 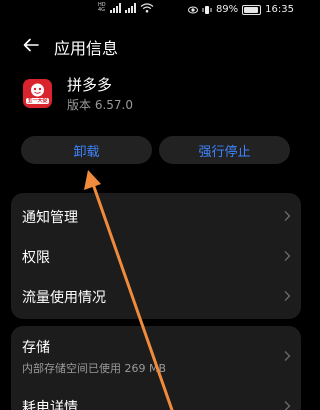 What do you see at coordinates (100, 105) in the screenshot?
I see `app-version: 版本 6.57.0` at bounding box center [100, 105].